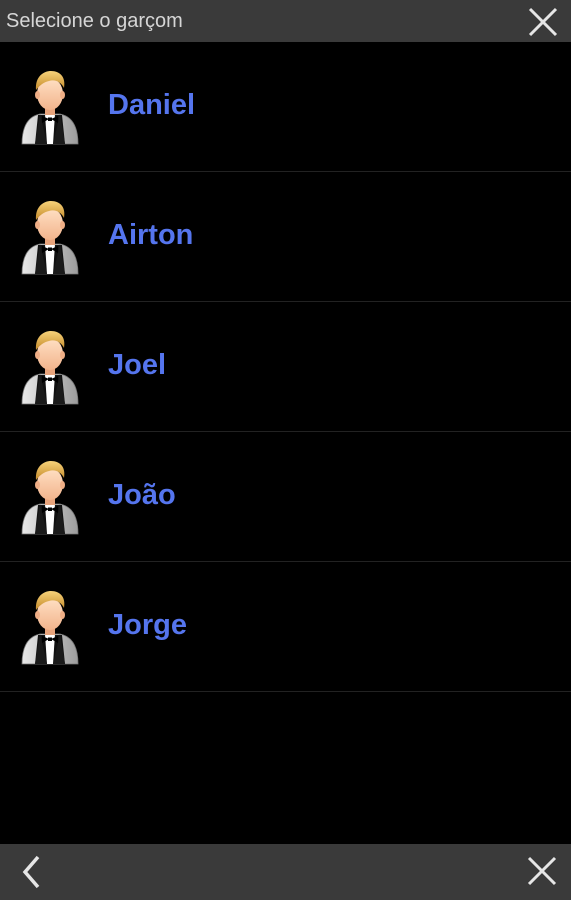  What do you see at coordinates (285, 872) in the screenshot?
I see `bottom-bar` at bounding box center [285, 872].